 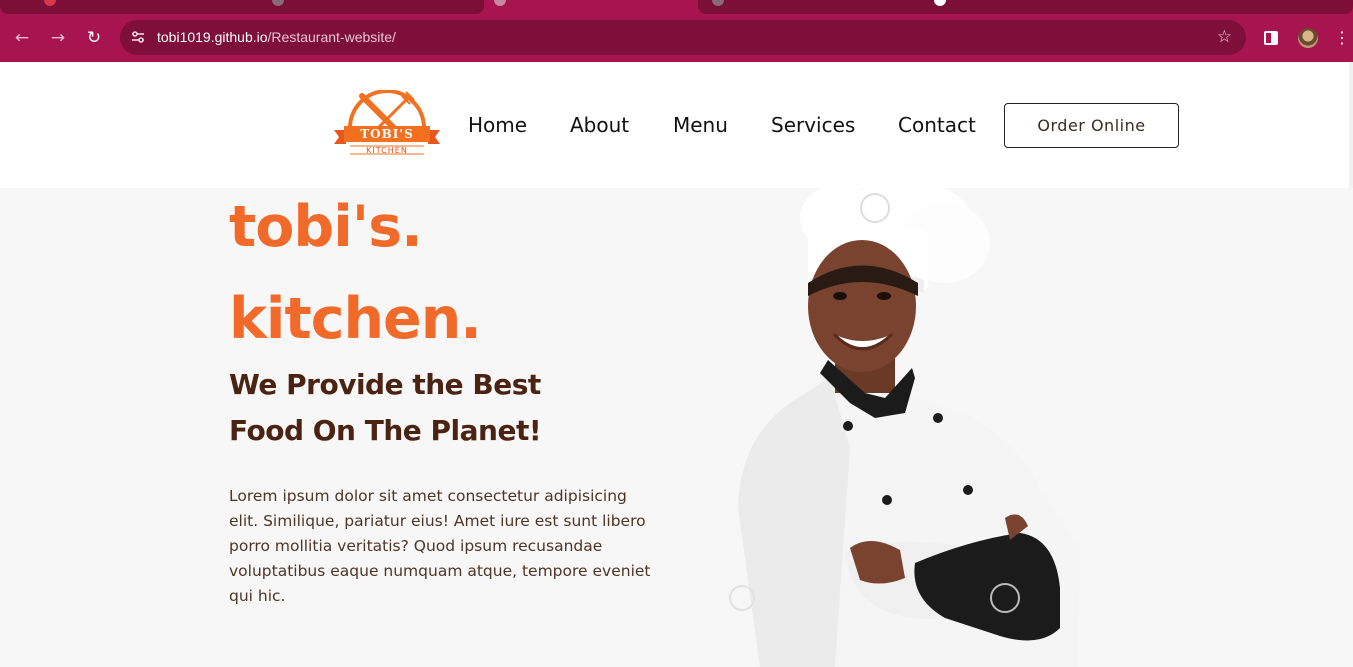 I want to click on hero-brand-line-2: kitchen., so click(x=355, y=319).